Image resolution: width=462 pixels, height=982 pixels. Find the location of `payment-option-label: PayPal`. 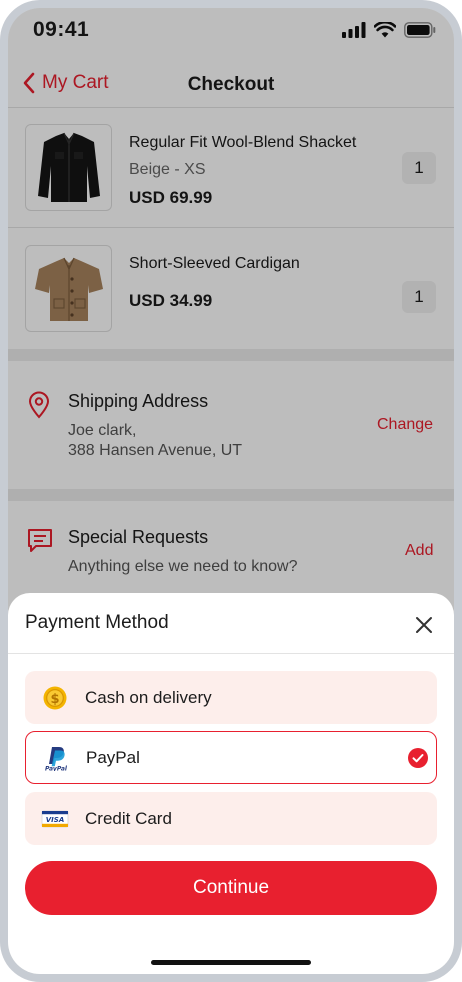

payment-option-label: PayPal is located at coordinates (113, 757).